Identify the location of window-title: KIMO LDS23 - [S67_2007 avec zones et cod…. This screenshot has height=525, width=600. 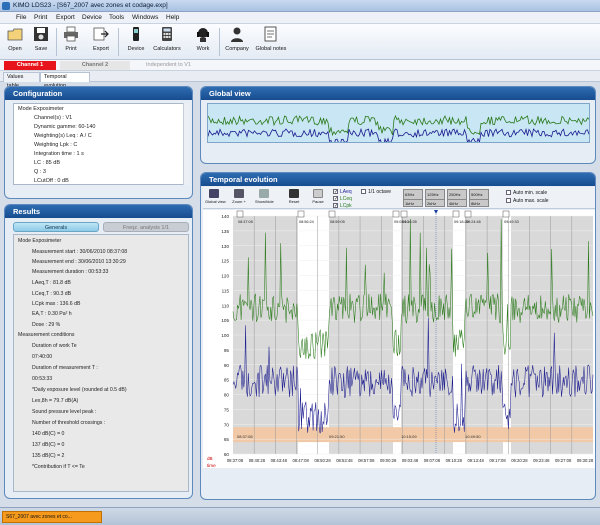
(90, 5).